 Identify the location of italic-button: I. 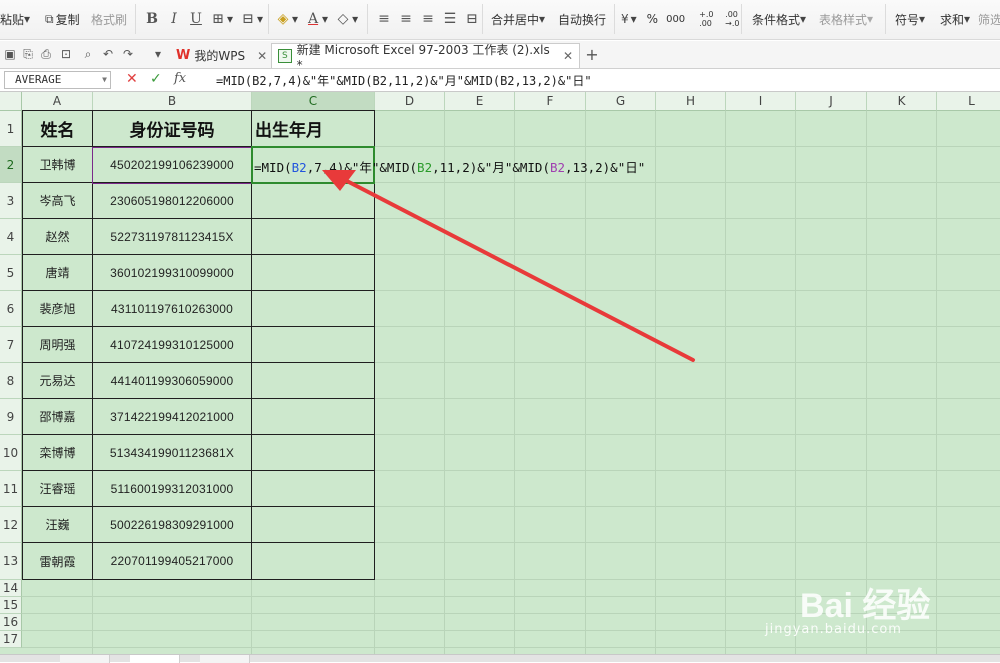
(174, 19).